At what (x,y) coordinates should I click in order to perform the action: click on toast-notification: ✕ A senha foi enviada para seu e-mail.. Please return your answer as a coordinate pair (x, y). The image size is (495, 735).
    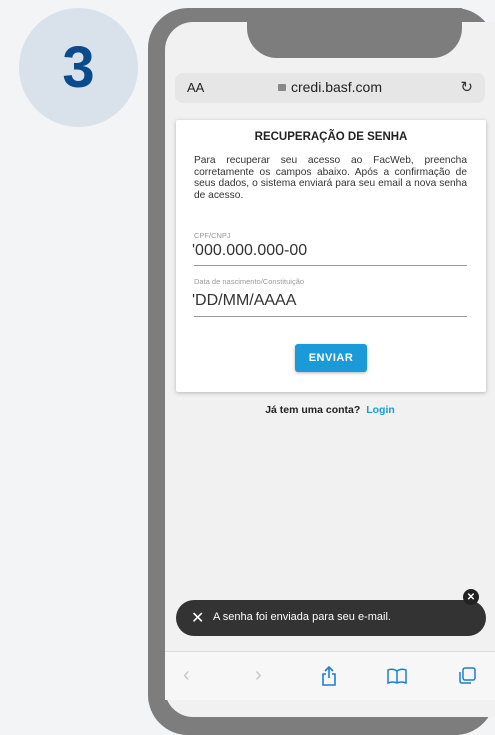
    Looking at the image, I should click on (331, 618).